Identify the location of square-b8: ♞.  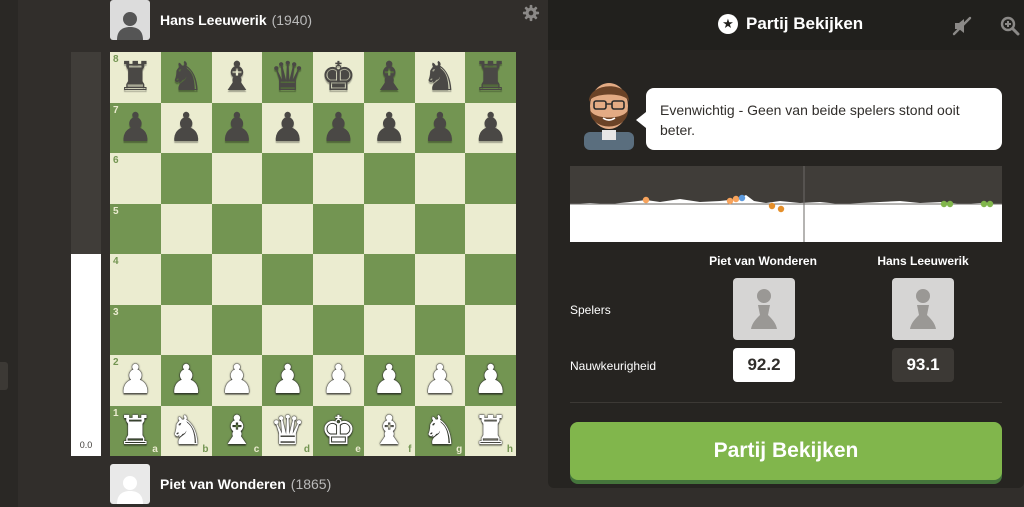
(186, 77).